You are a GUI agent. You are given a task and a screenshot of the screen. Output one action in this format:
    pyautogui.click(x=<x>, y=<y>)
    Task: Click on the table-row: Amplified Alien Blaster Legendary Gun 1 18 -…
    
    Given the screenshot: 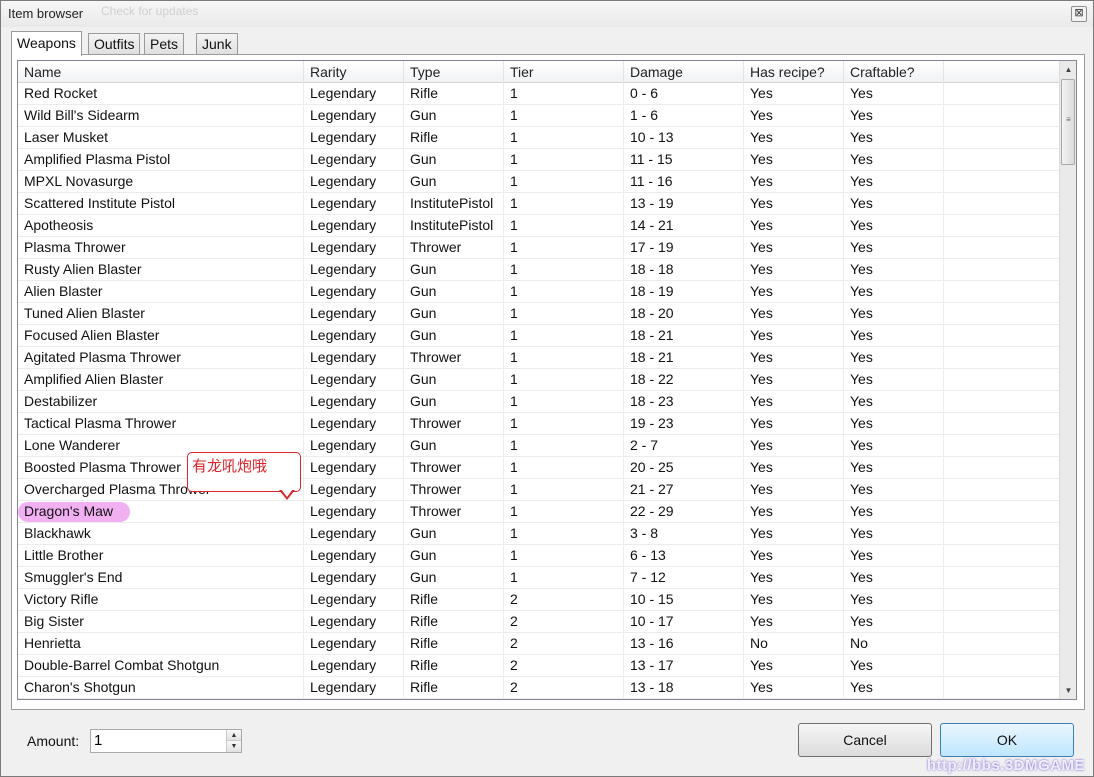 What is the action you would take?
    pyautogui.click(x=539, y=380)
    